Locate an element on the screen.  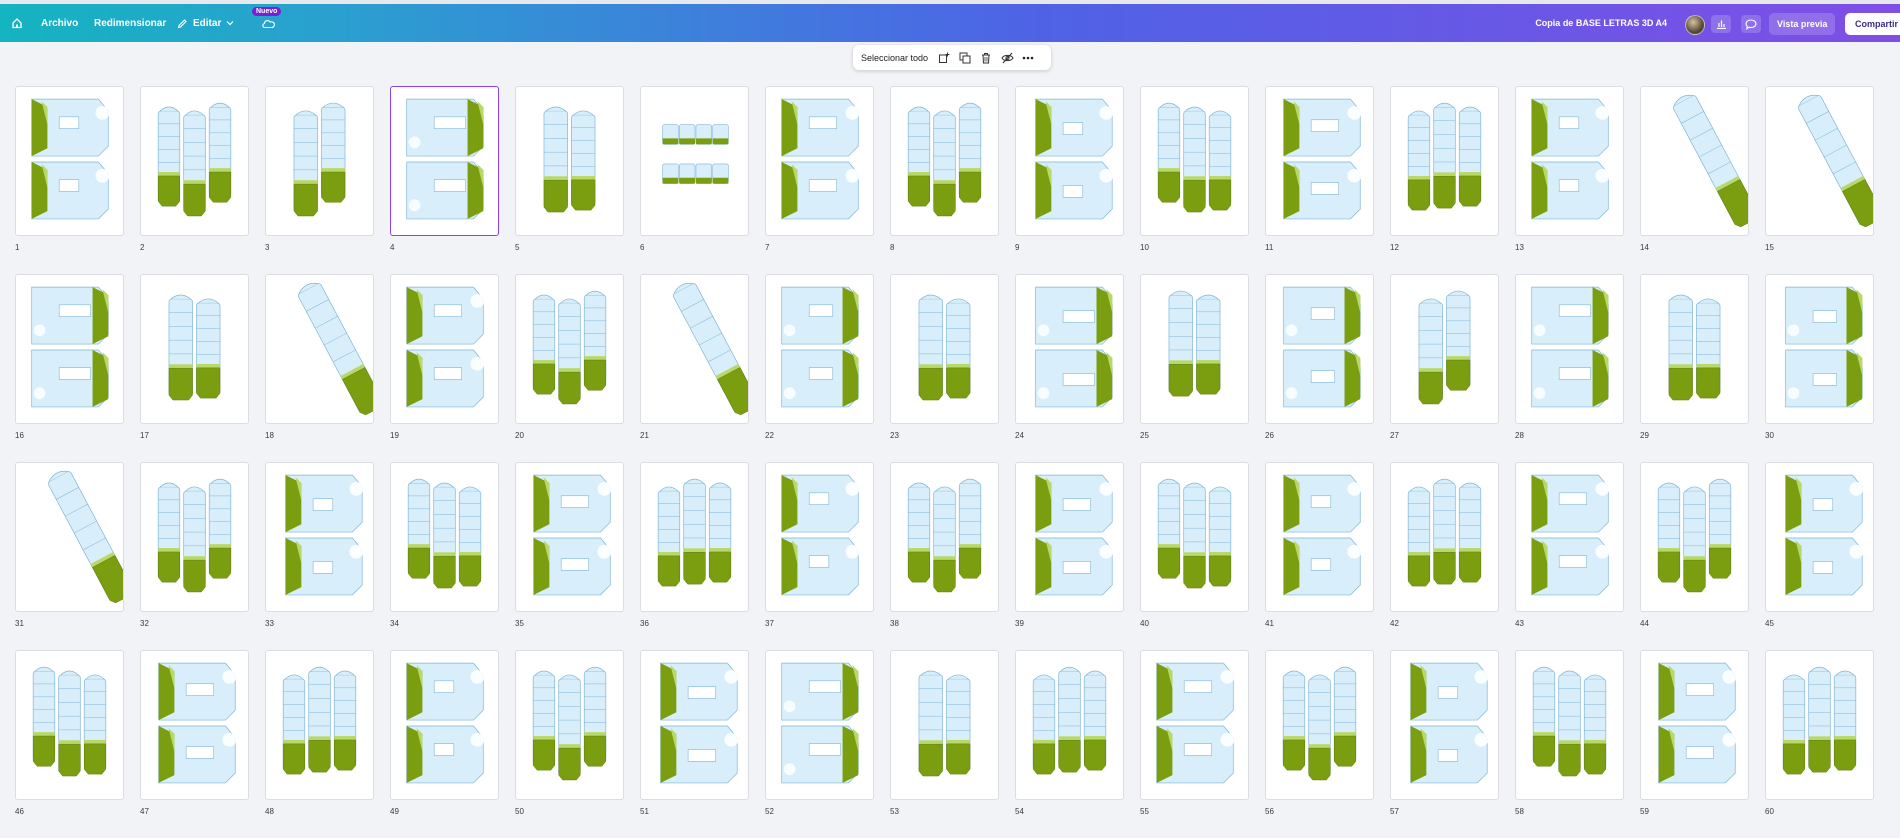
page-thumbnail-item: 42 is located at coordinates (1444, 556).